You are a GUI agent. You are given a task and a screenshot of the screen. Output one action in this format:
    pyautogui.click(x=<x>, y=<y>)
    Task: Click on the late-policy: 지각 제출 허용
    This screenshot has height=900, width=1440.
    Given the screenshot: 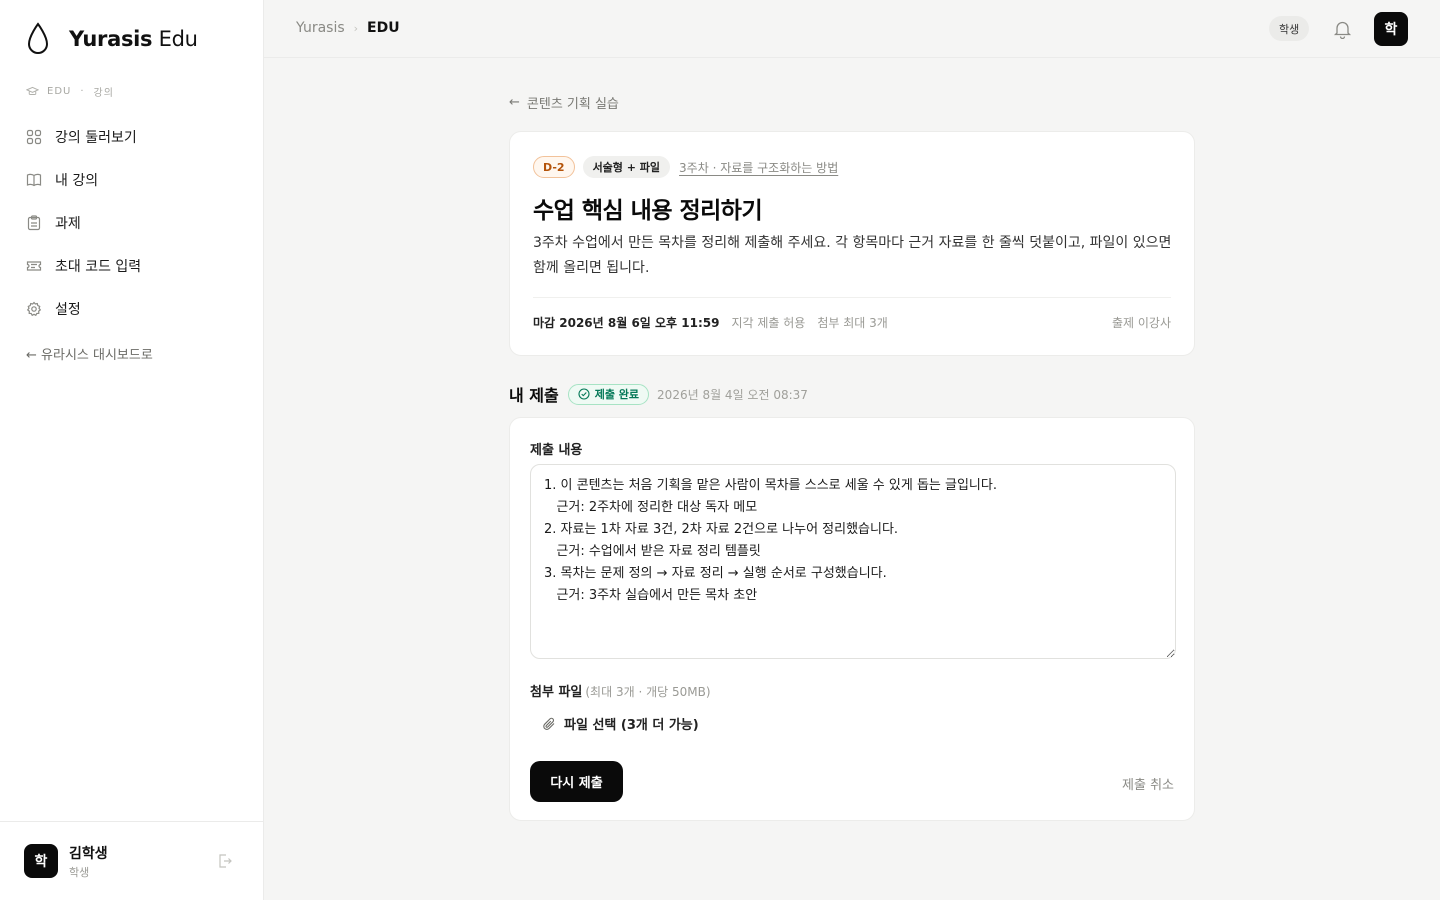 What is the action you would take?
    pyautogui.click(x=768, y=323)
    